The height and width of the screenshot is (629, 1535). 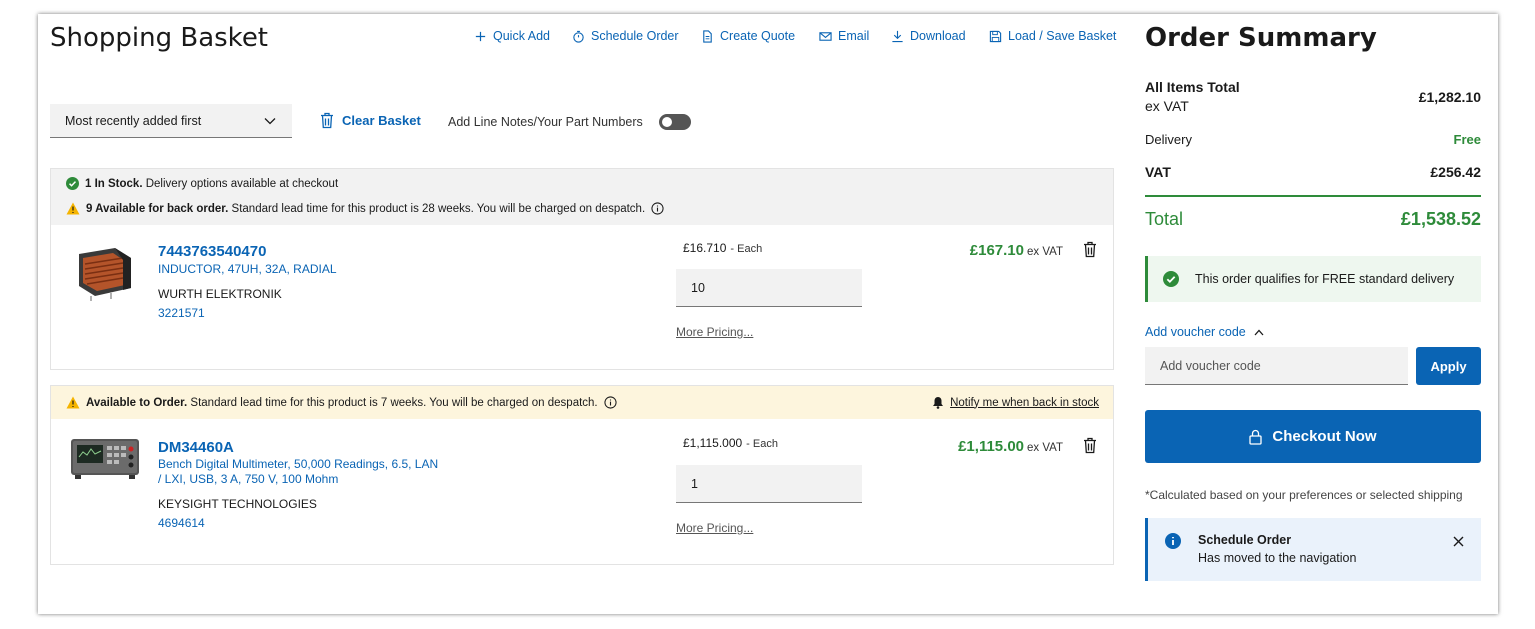 I want to click on download-button: Download, so click(x=928, y=36).